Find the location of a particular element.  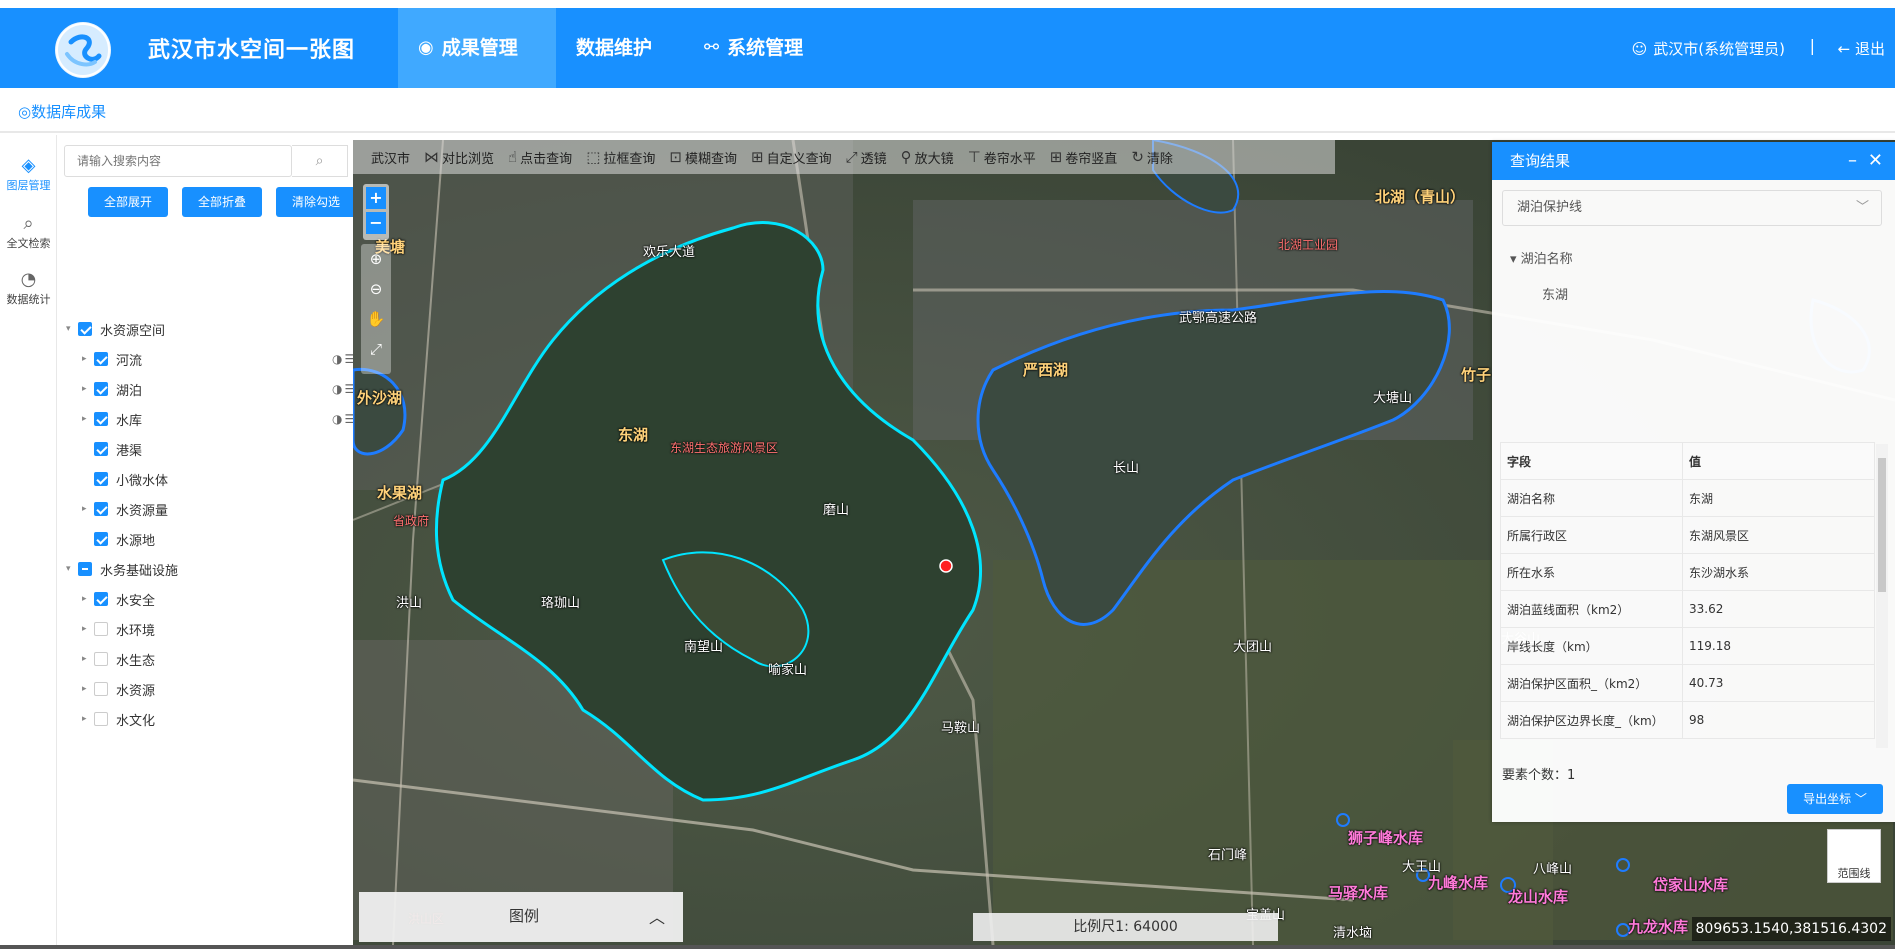

map-tool-2: ☝ 点击查询 is located at coordinates (540, 157).